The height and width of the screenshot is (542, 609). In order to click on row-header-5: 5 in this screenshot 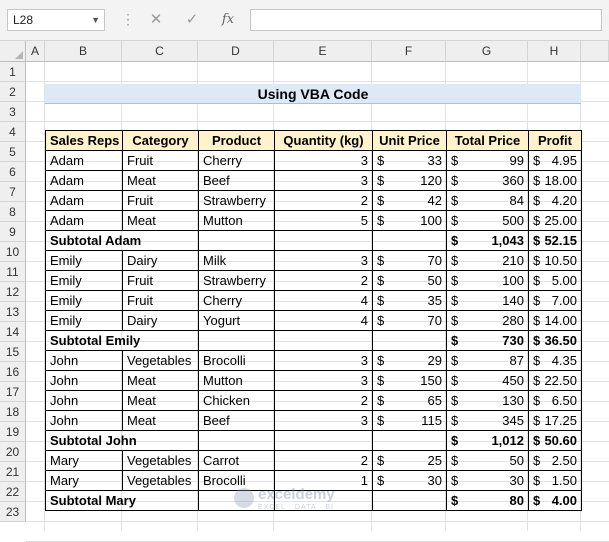, I will do `click(13, 152)`.